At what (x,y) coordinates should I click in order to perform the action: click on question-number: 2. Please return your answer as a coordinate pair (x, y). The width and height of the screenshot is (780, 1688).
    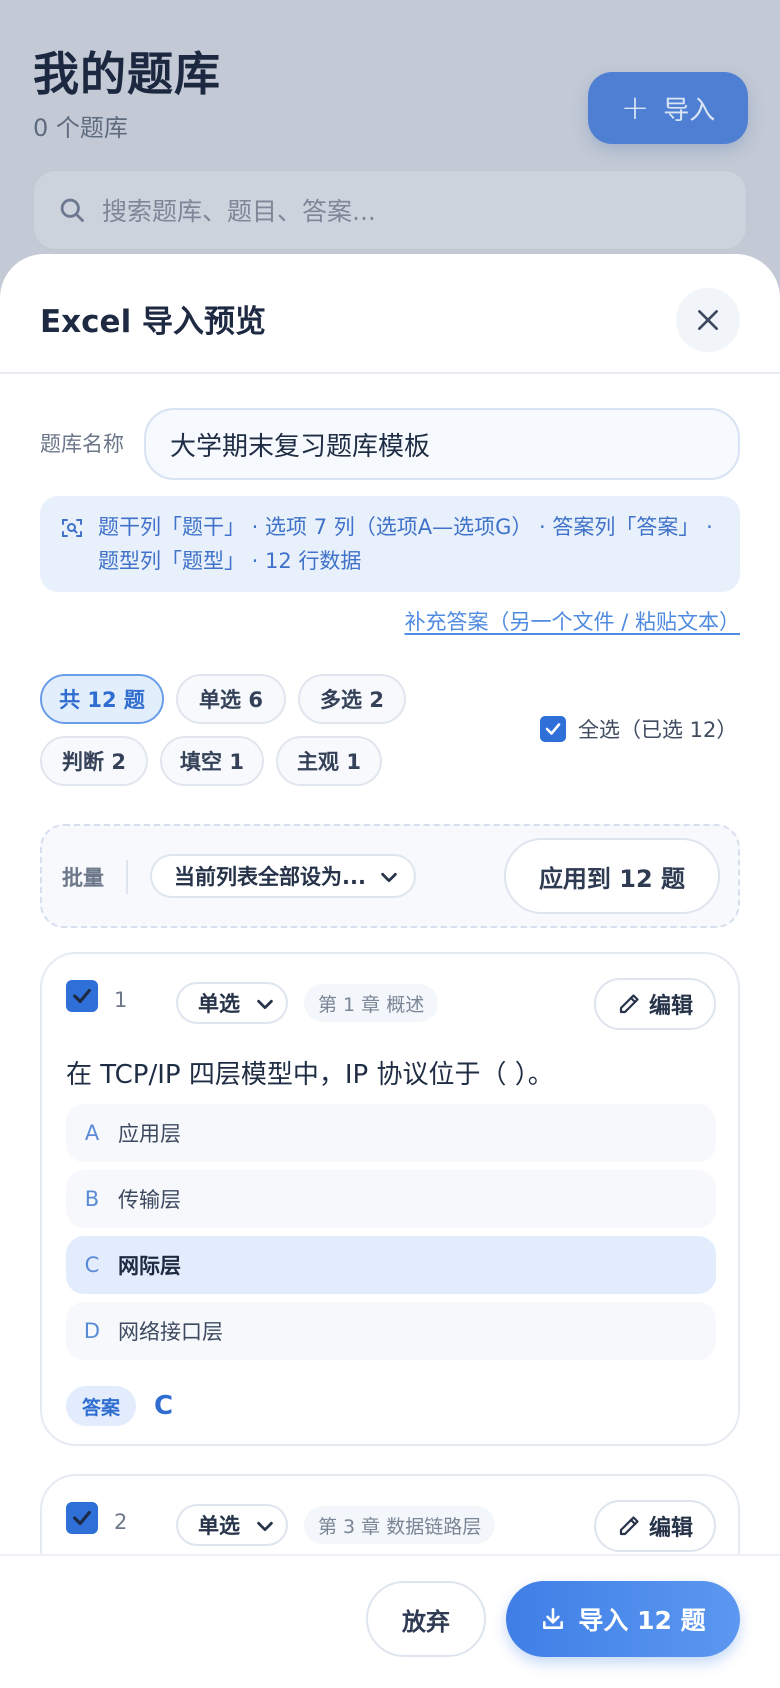
    Looking at the image, I should click on (121, 1522).